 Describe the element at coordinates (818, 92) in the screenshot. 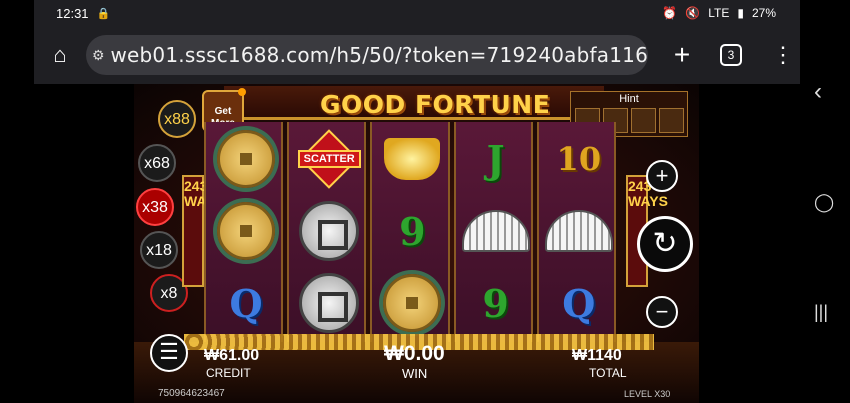

I see `back-button: ‹` at that location.